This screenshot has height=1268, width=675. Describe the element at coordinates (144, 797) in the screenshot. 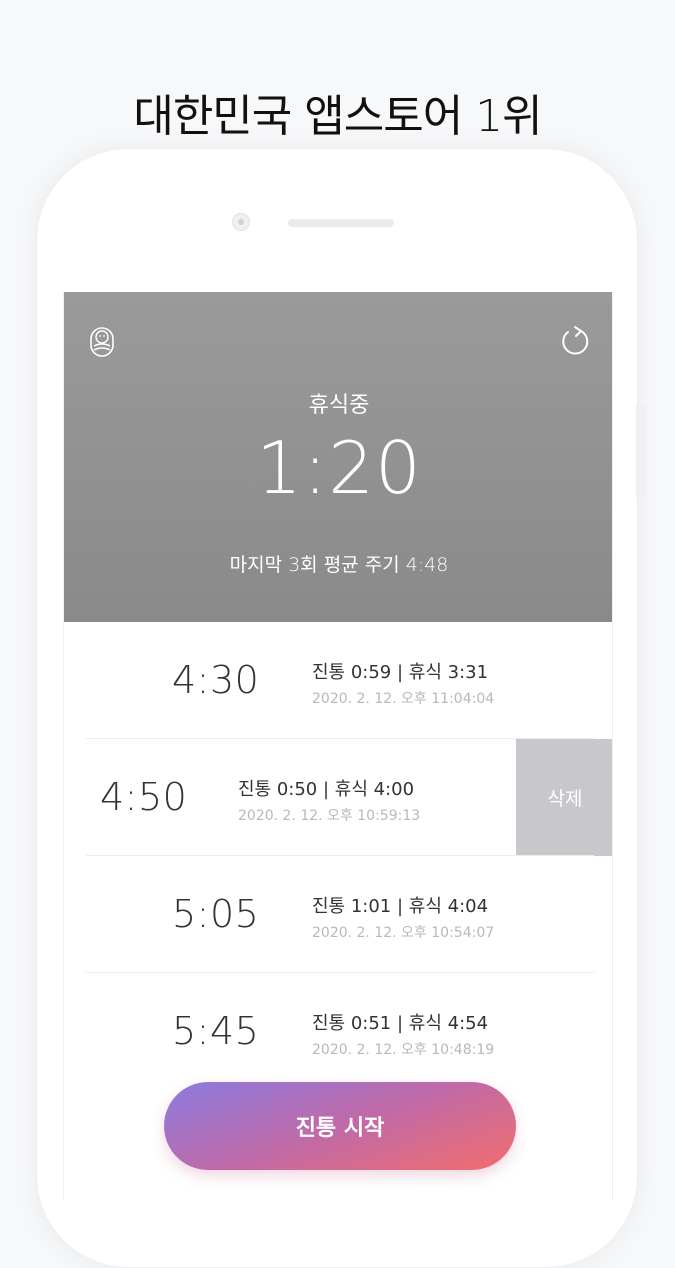

I see `record-cycle: 4:50` at that location.